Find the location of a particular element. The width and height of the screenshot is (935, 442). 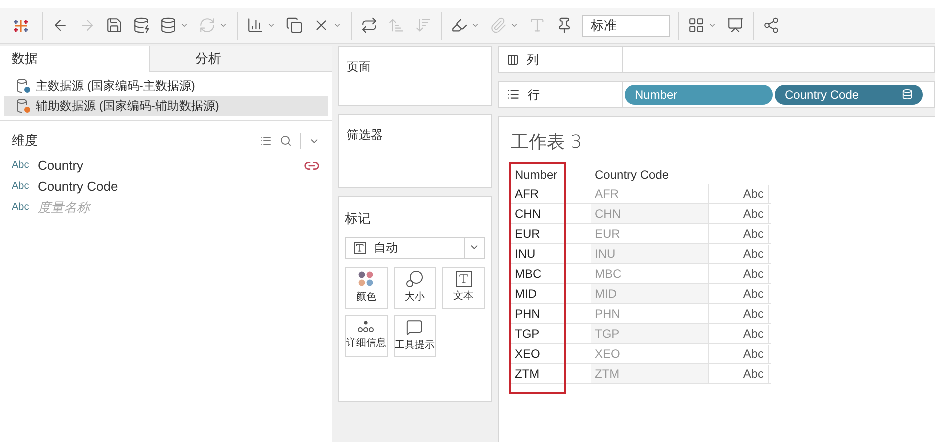

data-source-item: 主数据源 (国家编码-主数据源) is located at coordinates (166, 86).